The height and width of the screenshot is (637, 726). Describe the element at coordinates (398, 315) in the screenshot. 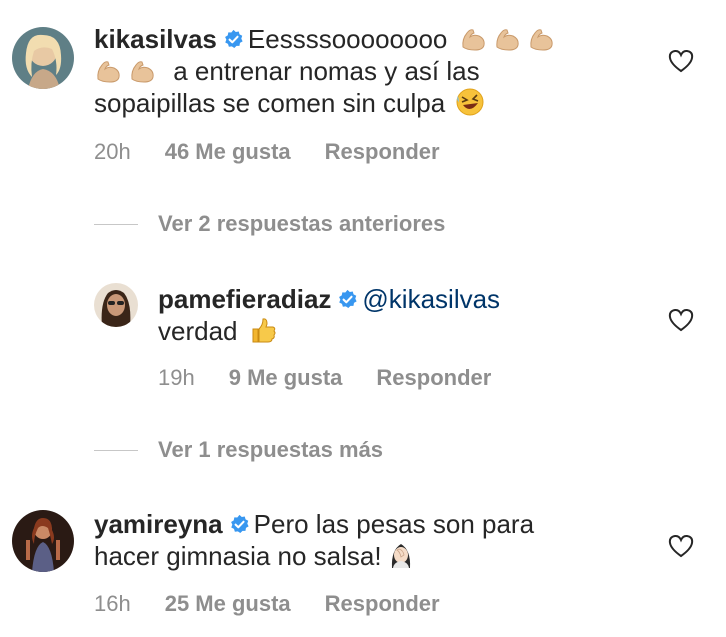

I see `comment-text: pamefieradiaz @kikasilvas verdad` at that location.